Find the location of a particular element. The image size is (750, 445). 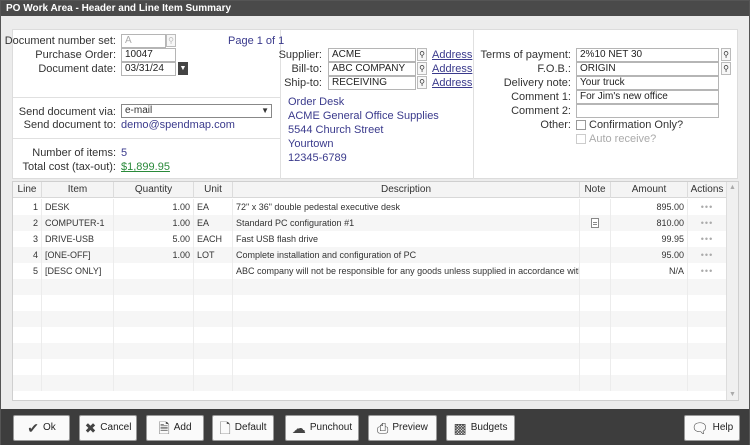

date-picker-button: ▼ is located at coordinates (183, 68).